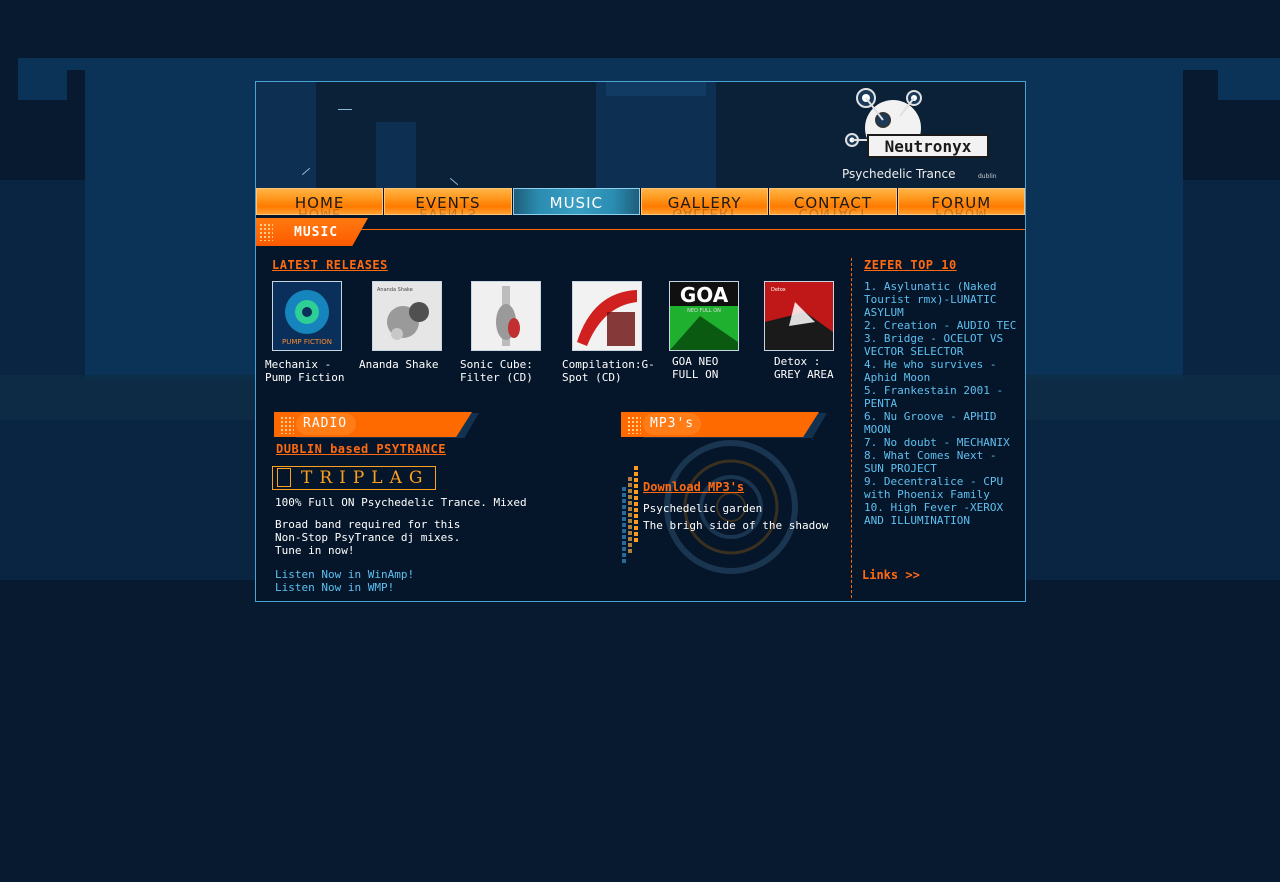 The height and width of the screenshot is (882, 1280). I want to click on background-pillar-right, so click(1104, 225).